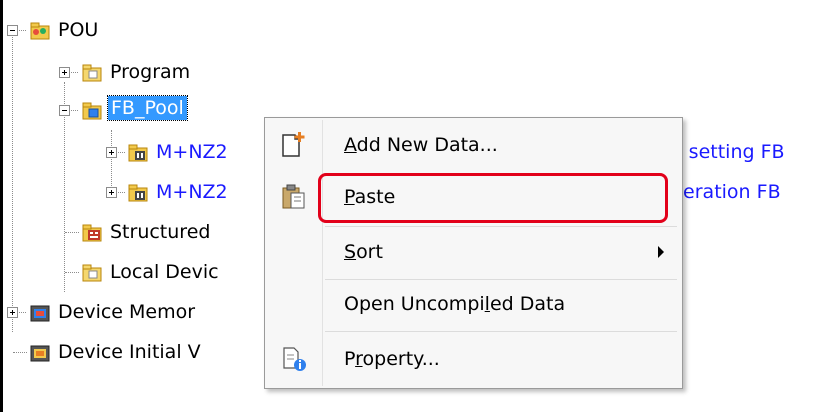 This screenshot has height=412, width=816. What do you see at coordinates (129, 352) in the screenshot?
I see `tree-item-device-initial: Device Initial V` at bounding box center [129, 352].